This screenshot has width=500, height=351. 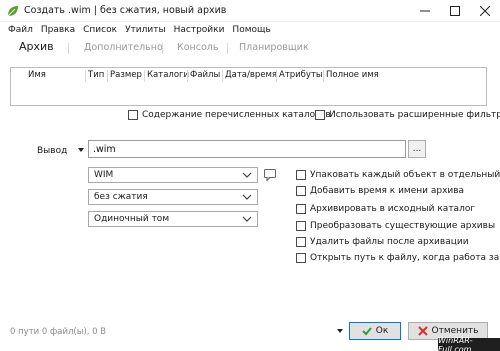 I want to click on checkbox-label: Содержание перечисленных каталогов, so click(x=236, y=115).